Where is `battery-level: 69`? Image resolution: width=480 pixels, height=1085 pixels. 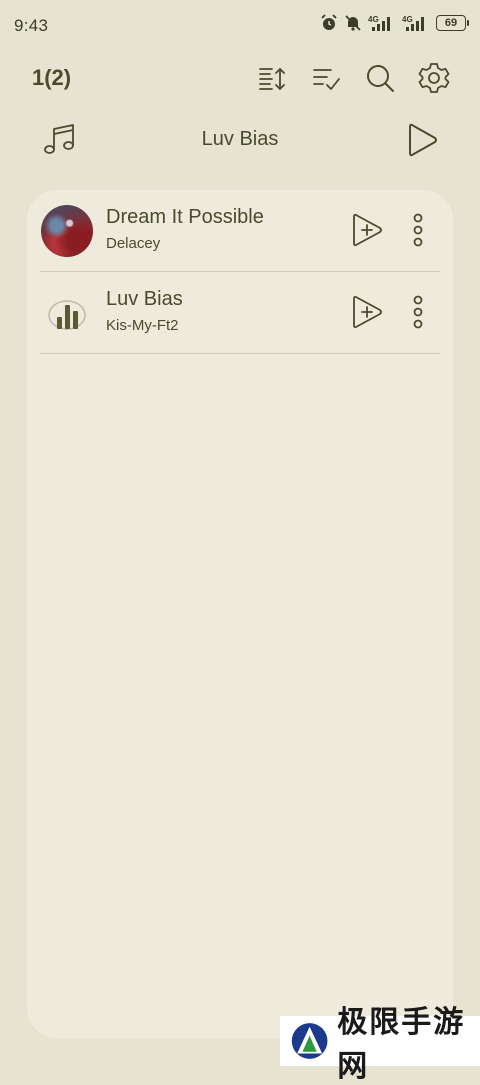
battery-level: 69 is located at coordinates (451, 23).